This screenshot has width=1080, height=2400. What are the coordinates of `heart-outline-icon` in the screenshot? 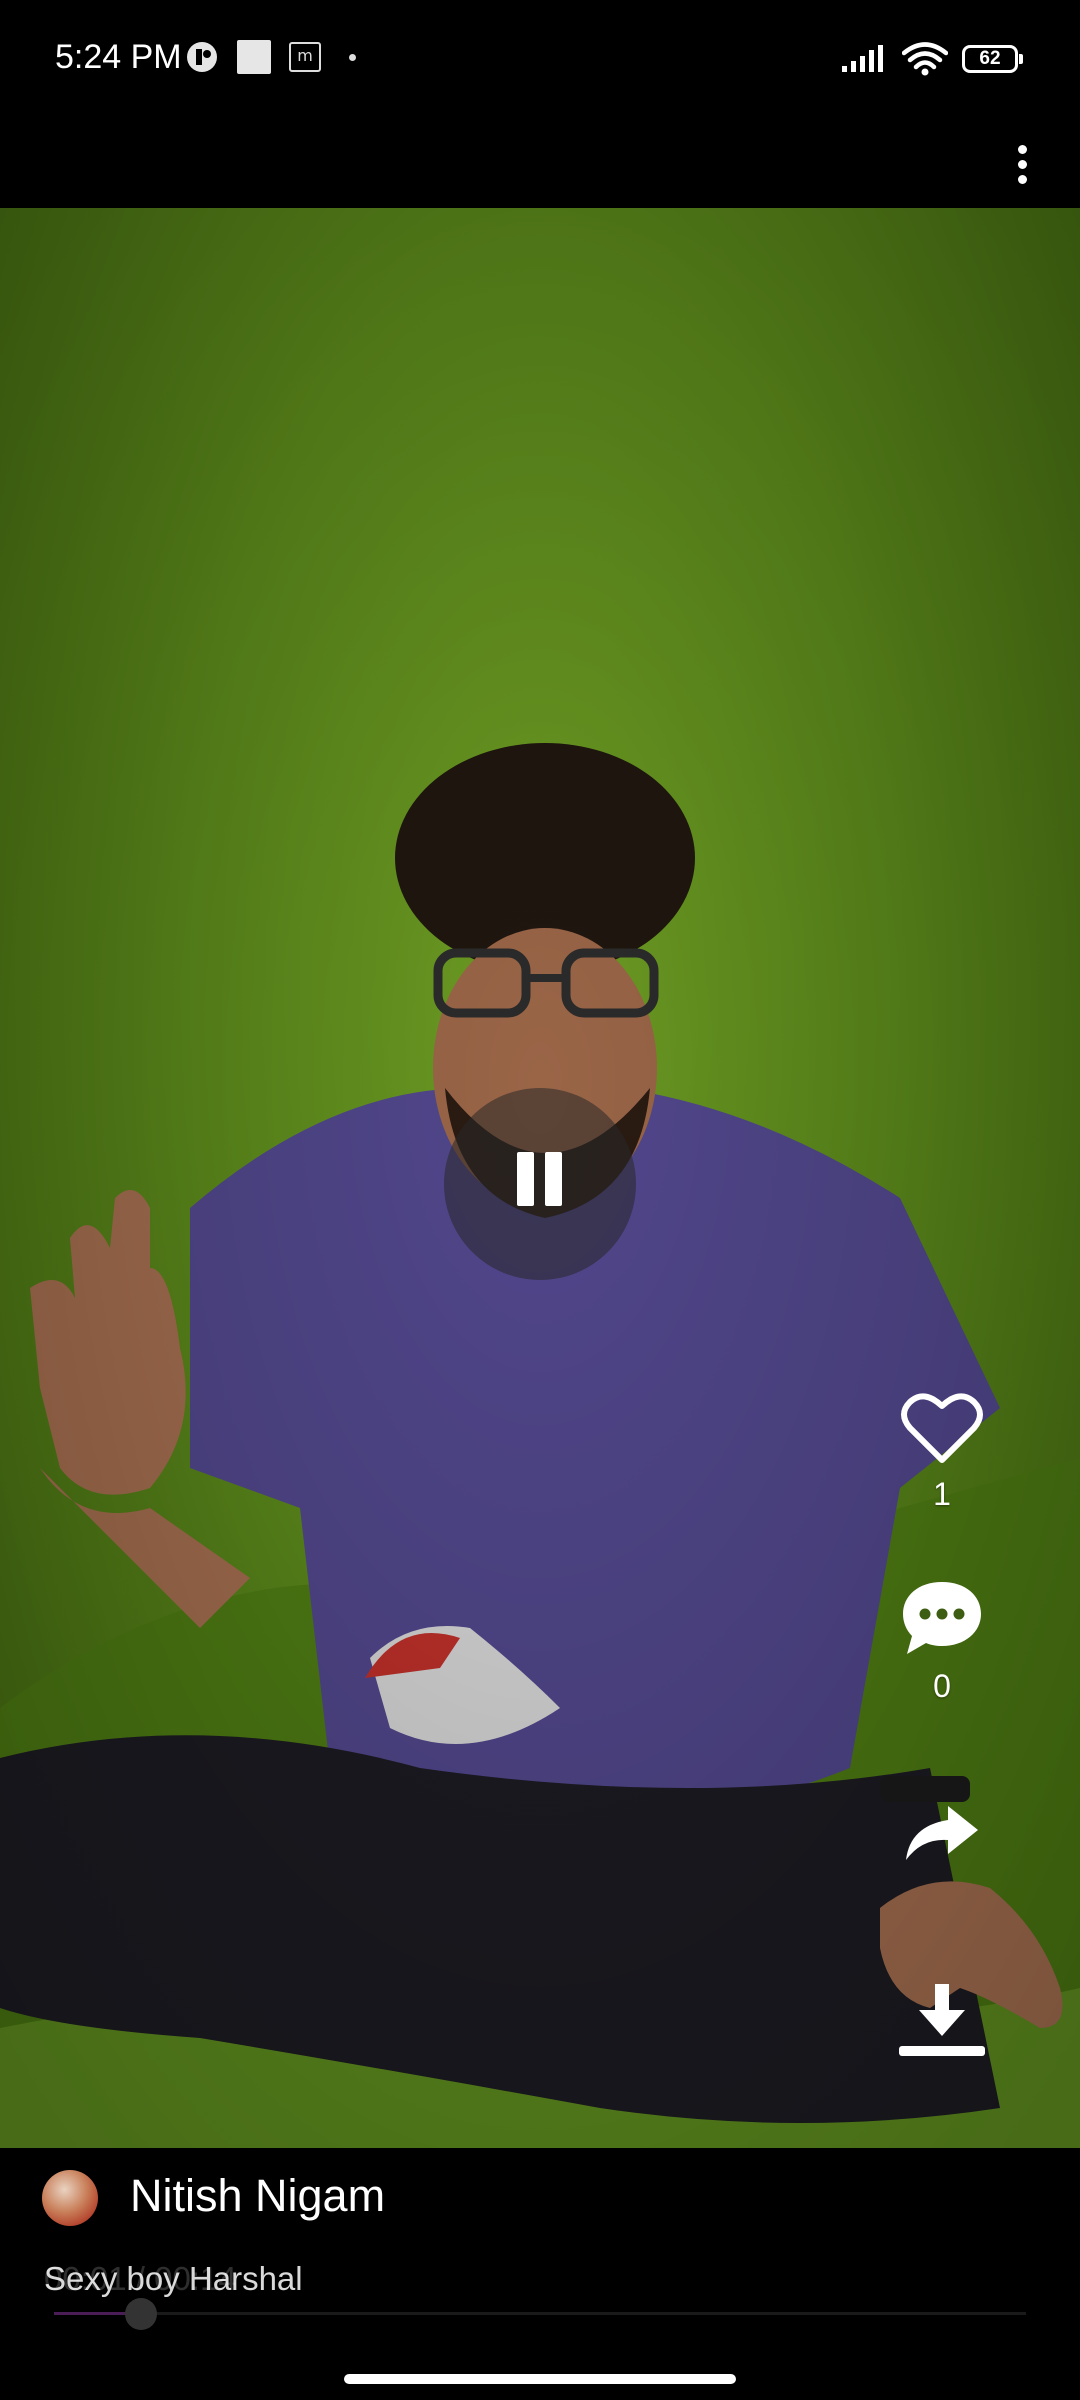 It's located at (942, 1428).